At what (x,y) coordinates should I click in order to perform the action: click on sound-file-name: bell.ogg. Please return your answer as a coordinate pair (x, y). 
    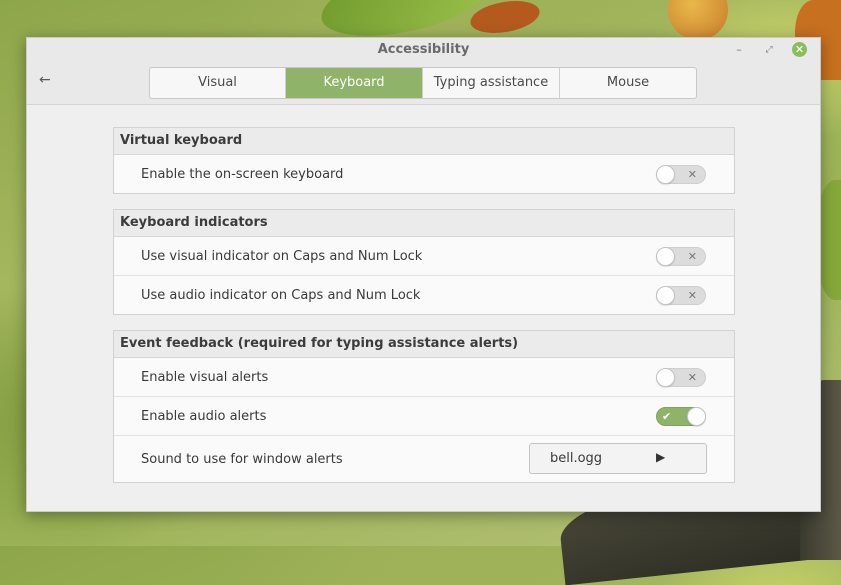
    Looking at the image, I should click on (576, 458).